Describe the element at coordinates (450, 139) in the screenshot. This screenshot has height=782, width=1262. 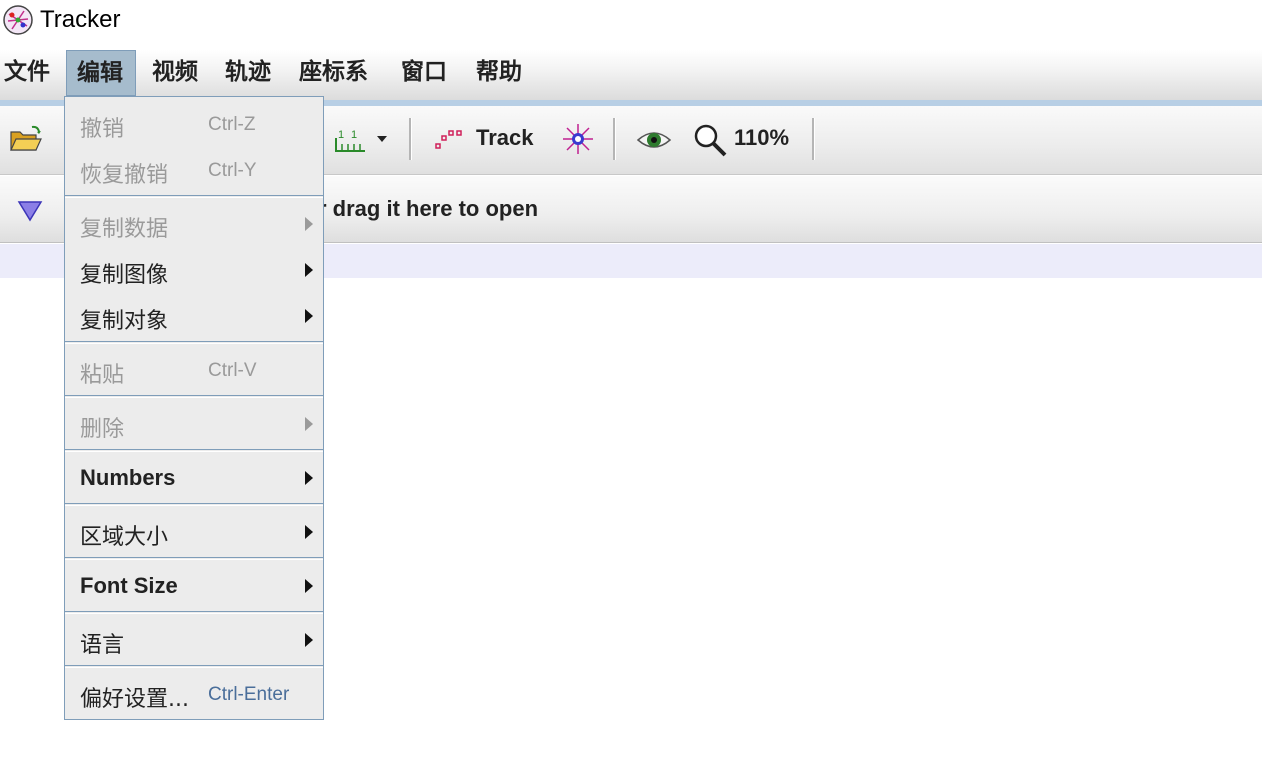
I see `track-points-icon` at that location.